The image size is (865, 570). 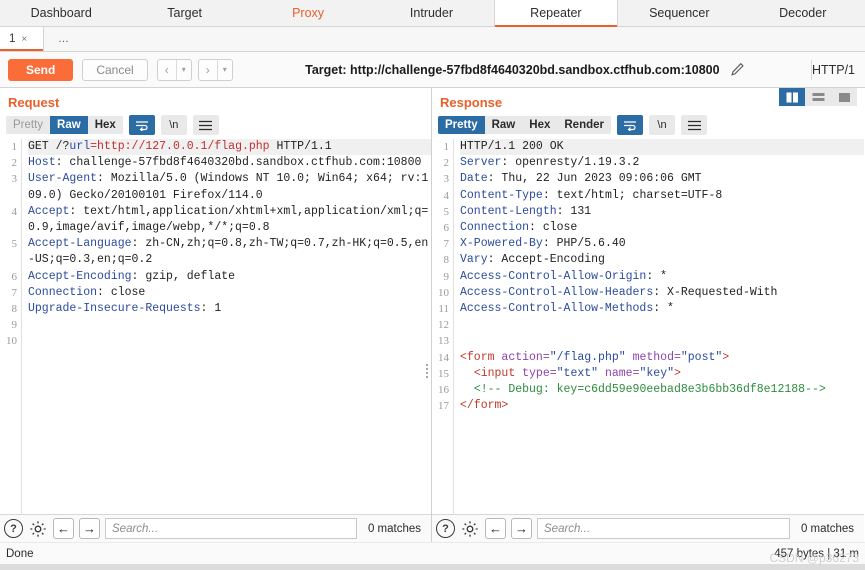 What do you see at coordinates (540, 125) in the screenshot?
I see `response-view-hex: Hex` at bounding box center [540, 125].